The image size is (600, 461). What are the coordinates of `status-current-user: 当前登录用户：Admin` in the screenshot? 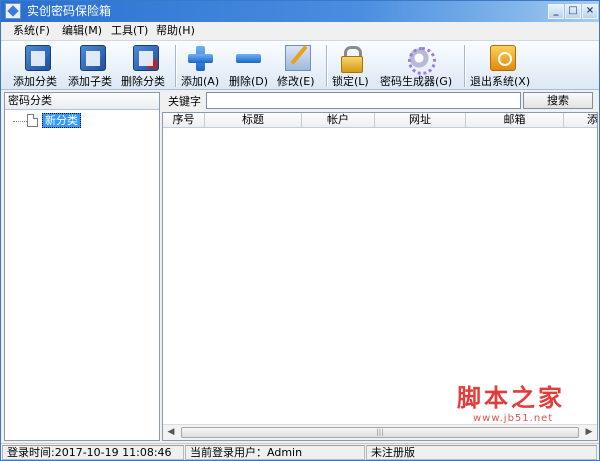 It's located at (275, 452).